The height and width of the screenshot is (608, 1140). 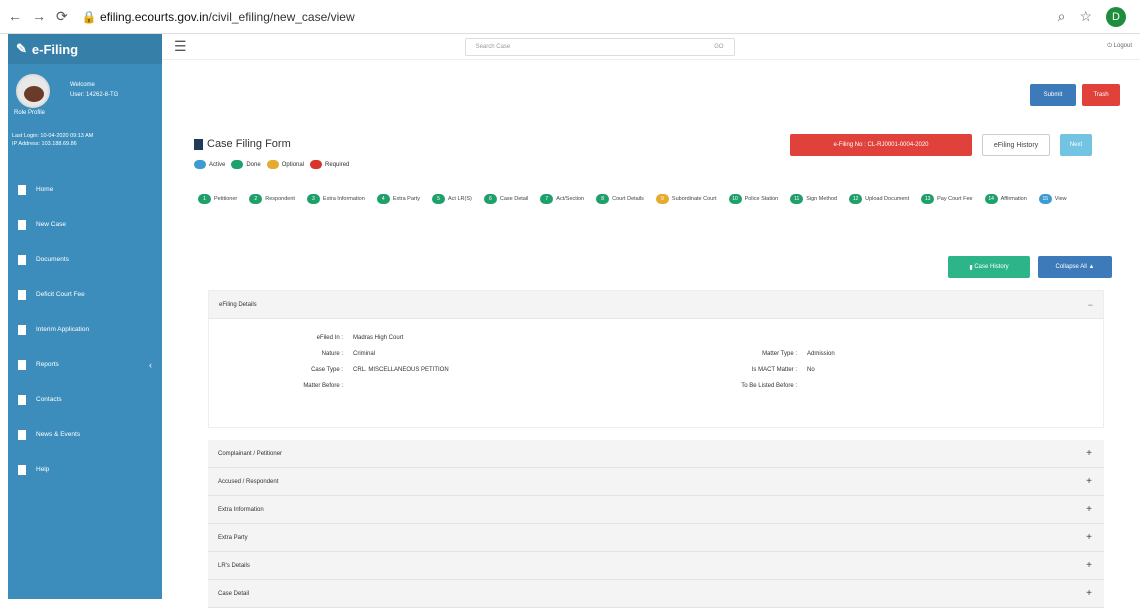 What do you see at coordinates (718, 47) in the screenshot?
I see `search-button: GO` at bounding box center [718, 47].